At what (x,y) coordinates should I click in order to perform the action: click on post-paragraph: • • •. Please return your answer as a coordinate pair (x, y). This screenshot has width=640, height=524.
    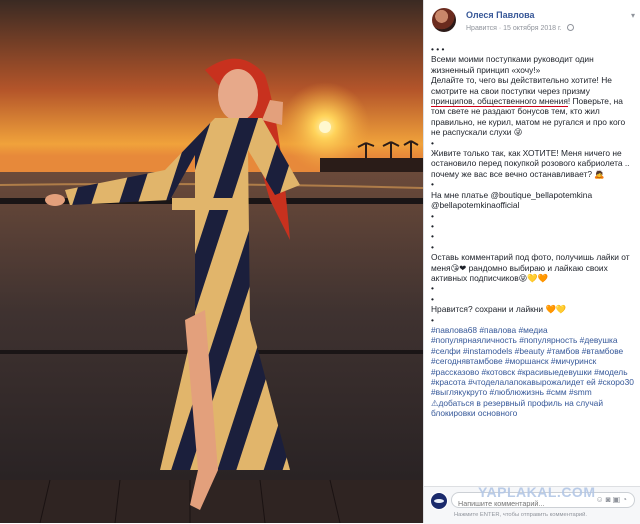
    Looking at the image, I should click on (438, 49).